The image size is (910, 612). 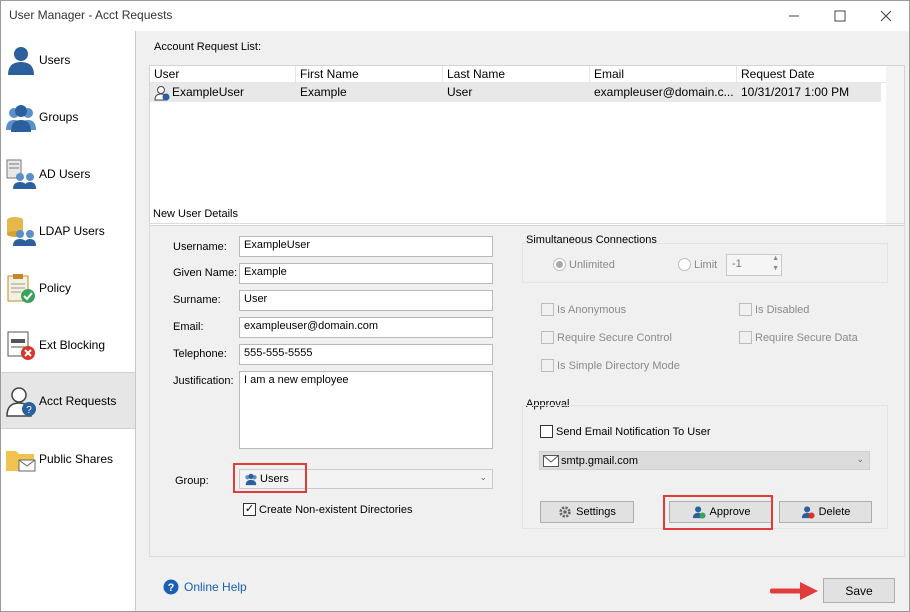 What do you see at coordinates (614, 337) in the screenshot?
I see `checkbox-label: Require Secure Control` at bounding box center [614, 337].